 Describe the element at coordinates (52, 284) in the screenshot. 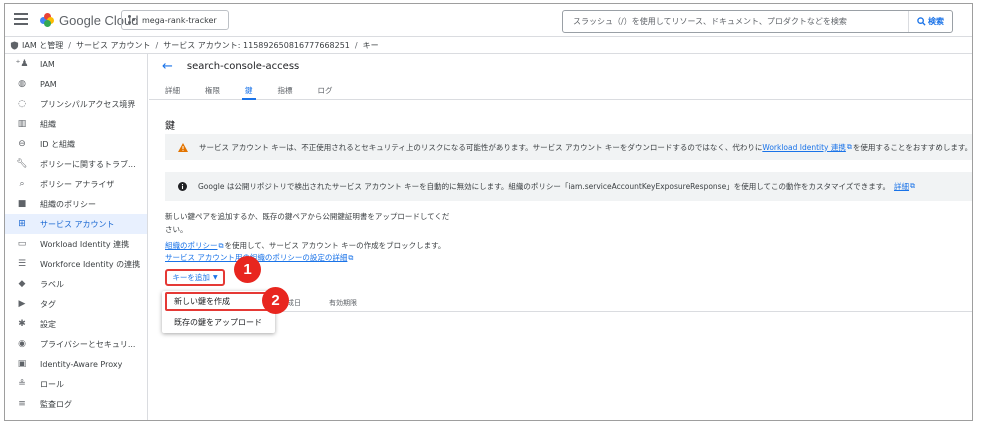

I see `sidebar-item-label: ラベル` at that location.